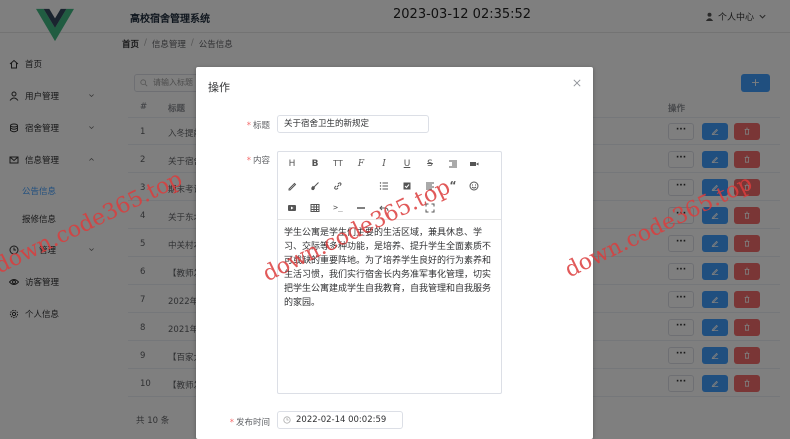 The height and width of the screenshot is (439, 790). I want to click on play-video-icon, so click(292, 208).